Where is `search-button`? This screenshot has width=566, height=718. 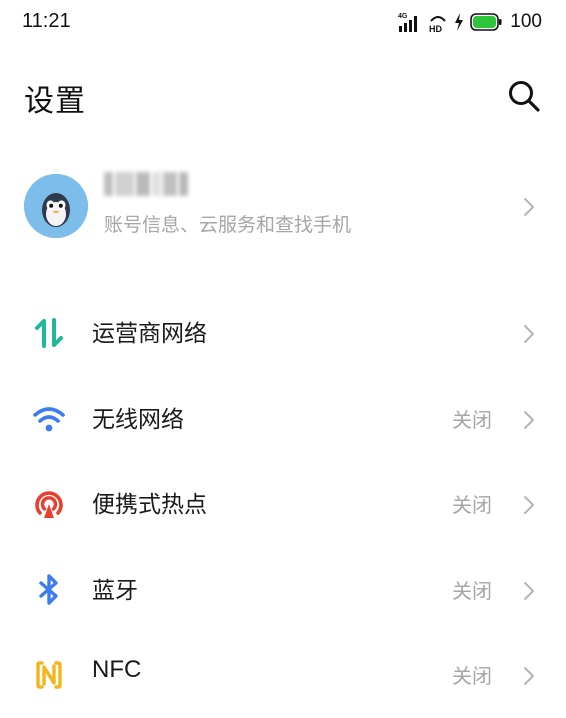 search-button is located at coordinates (524, 96).